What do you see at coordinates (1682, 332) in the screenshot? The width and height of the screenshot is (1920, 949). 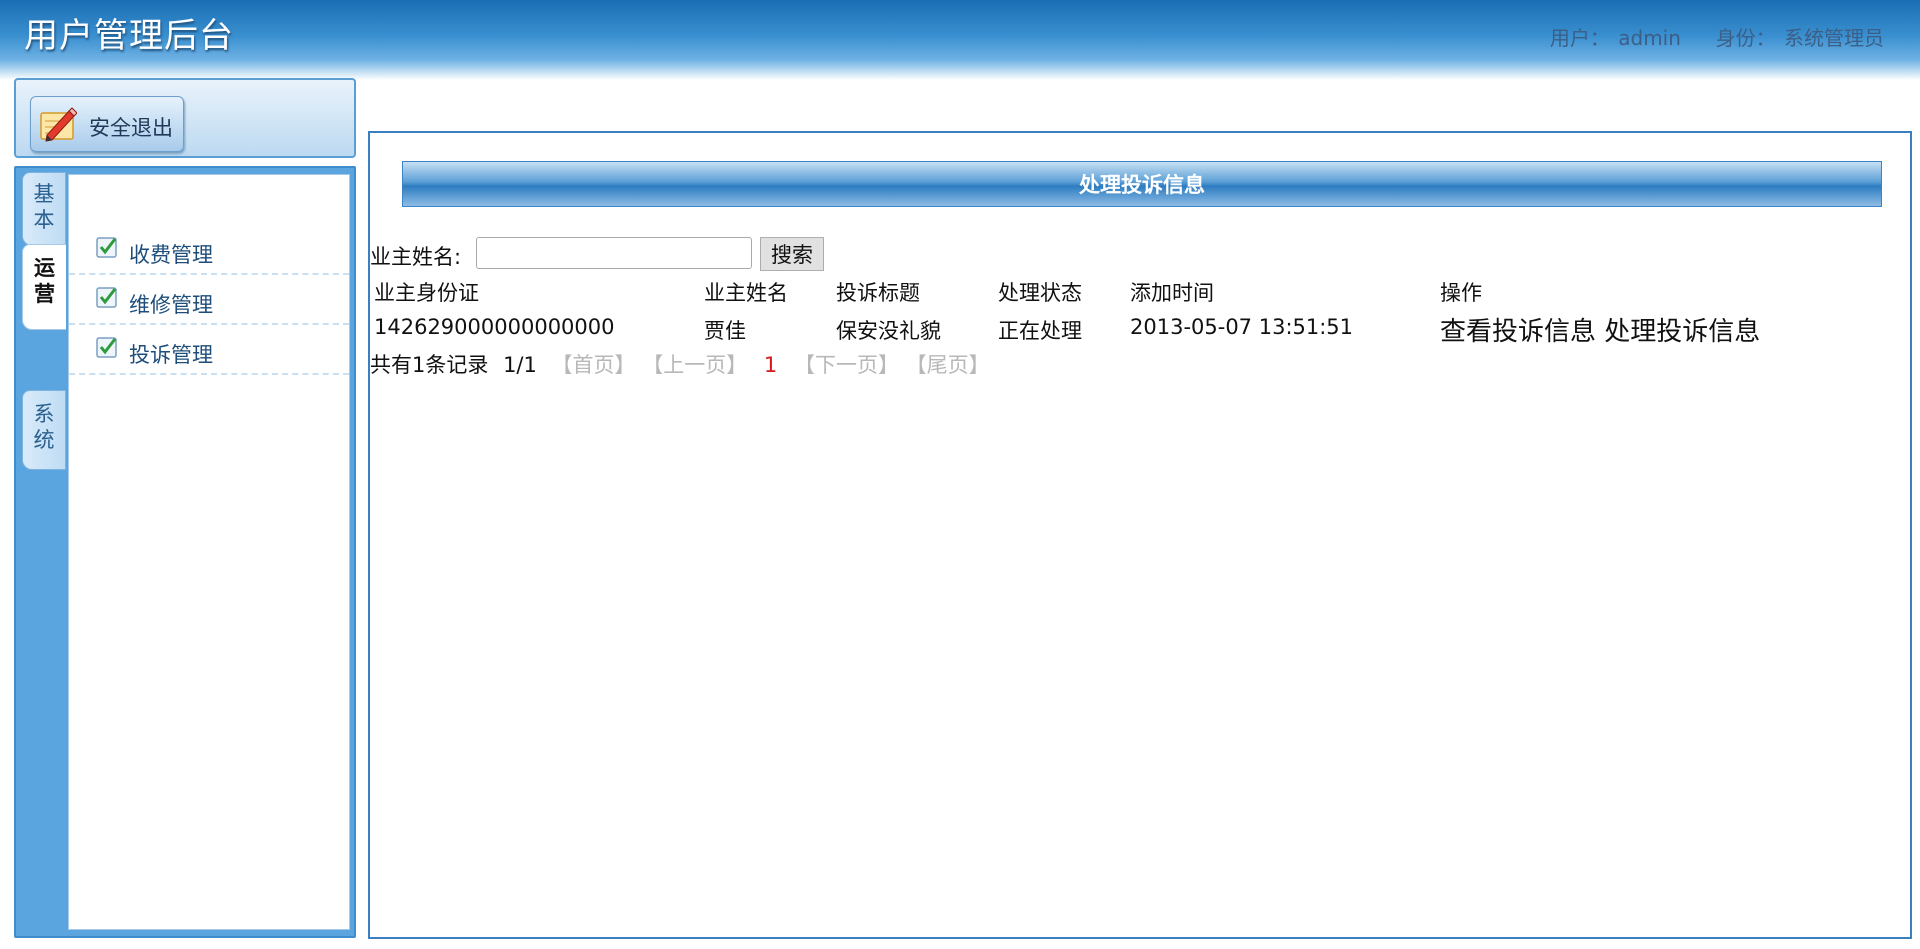 I see `process-complaint-link: 处理投诉信息` at bounding box center [1682, 332].